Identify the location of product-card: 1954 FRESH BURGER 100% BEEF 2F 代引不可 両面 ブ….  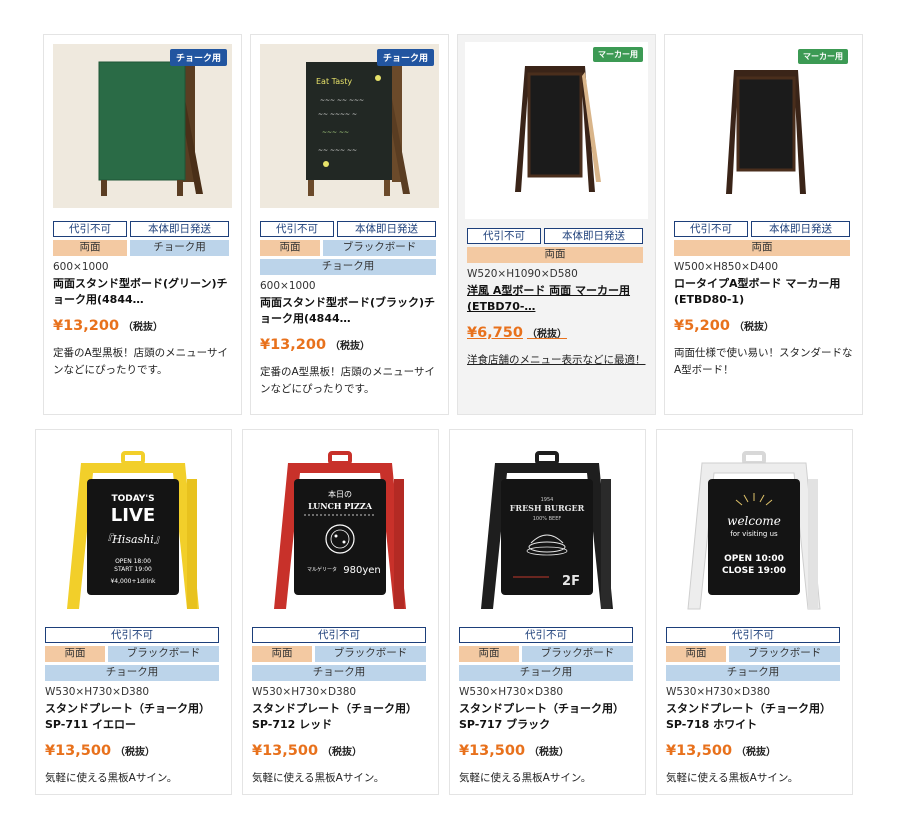
(547, 612).